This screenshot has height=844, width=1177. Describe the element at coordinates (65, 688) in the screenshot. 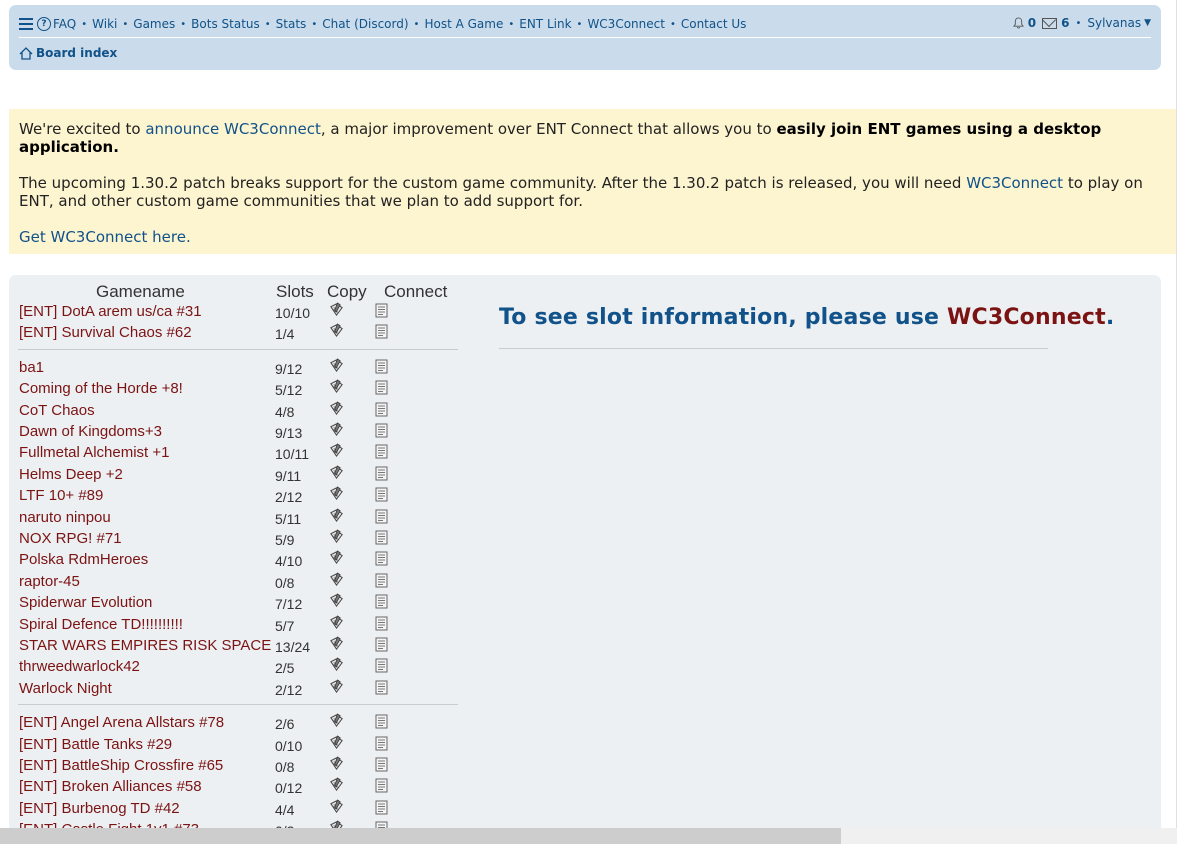

I see `game-name-link: Warlock Night` at that location.